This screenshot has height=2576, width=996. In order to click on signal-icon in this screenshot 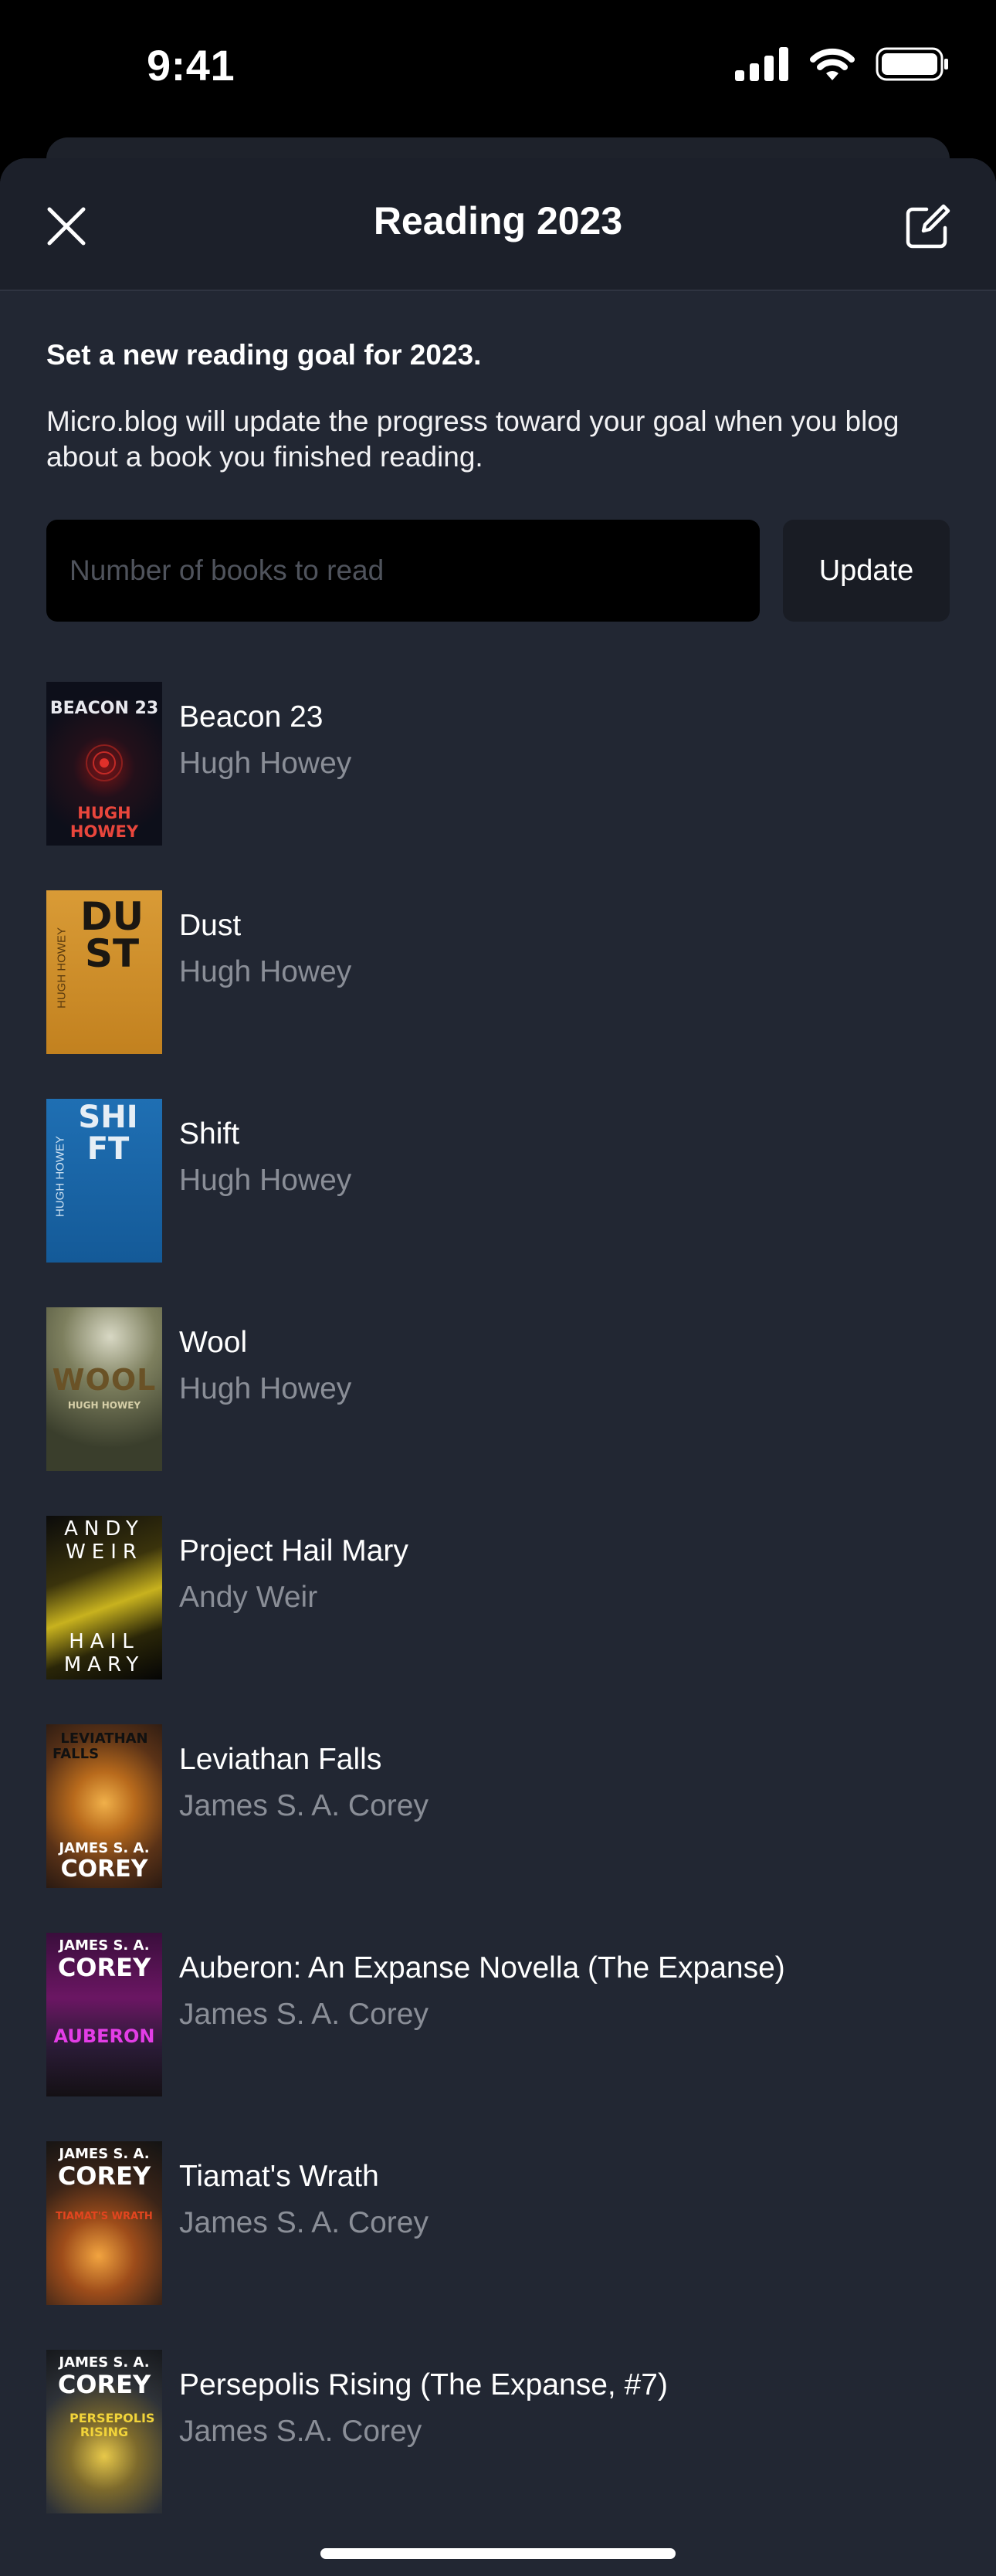, I will do `click(761, 64)`.